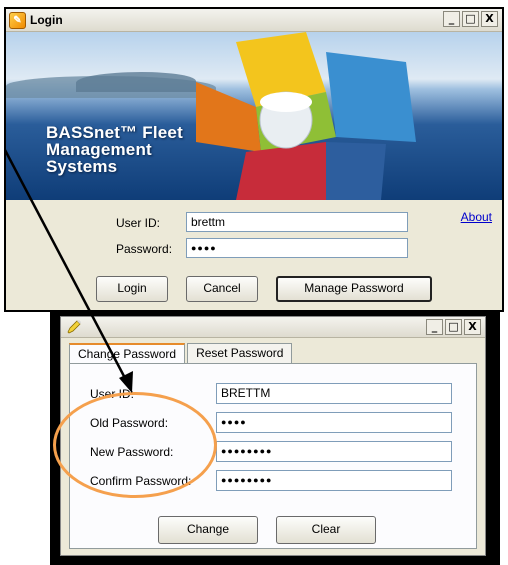 The width and height of the screenshot is (508, 565). Describe the element at coordinates (68, 271) in the screenshot. I see `annotation-arrow` at that location.